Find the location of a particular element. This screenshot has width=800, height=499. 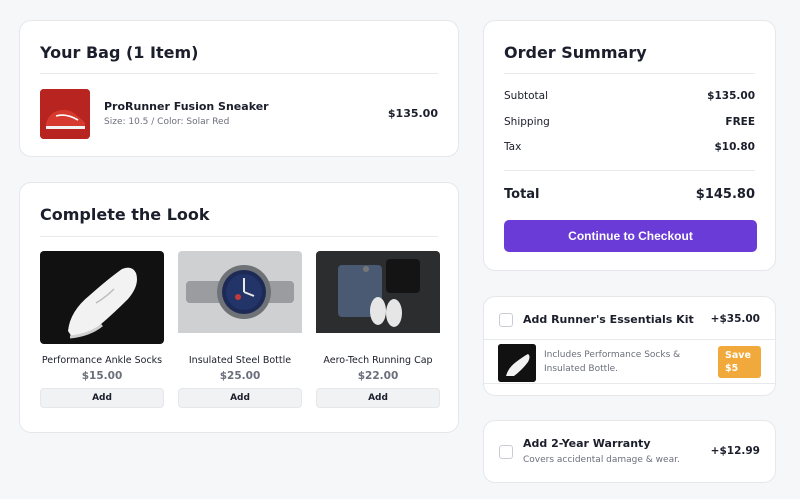

summary-label: Tax is located at coordinates (513, 147).